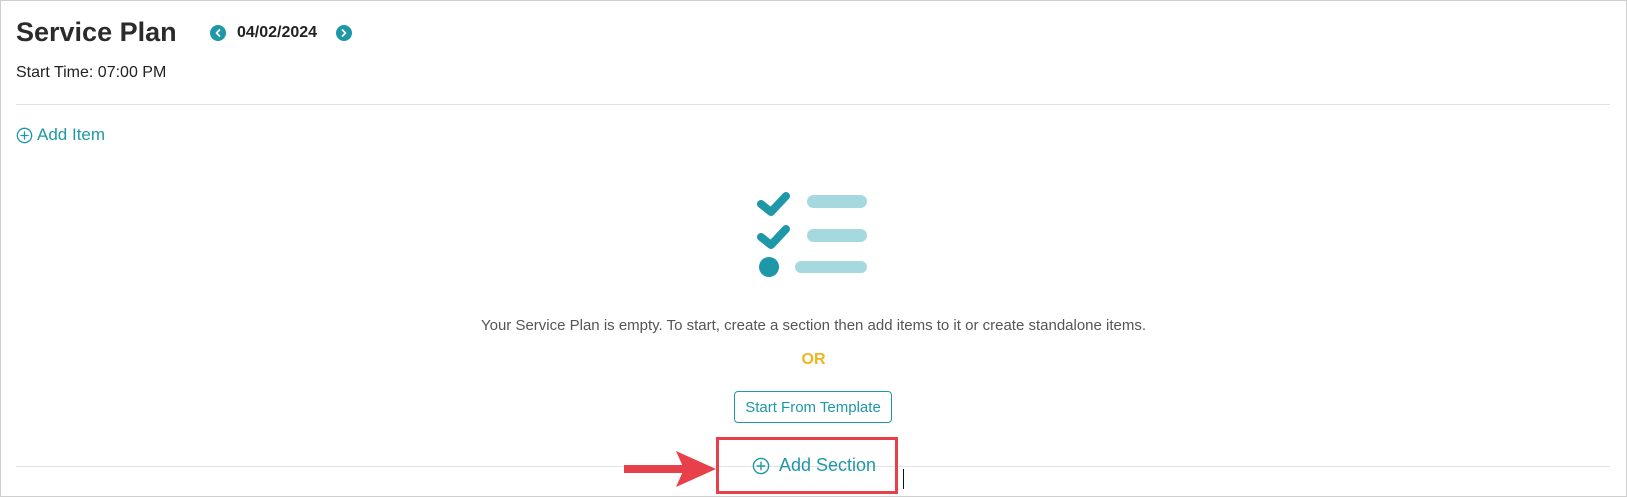 The width and height of the screenshot is (1627, 497). I want to click on plan-date: 04/02/2024, so click(277, 32).